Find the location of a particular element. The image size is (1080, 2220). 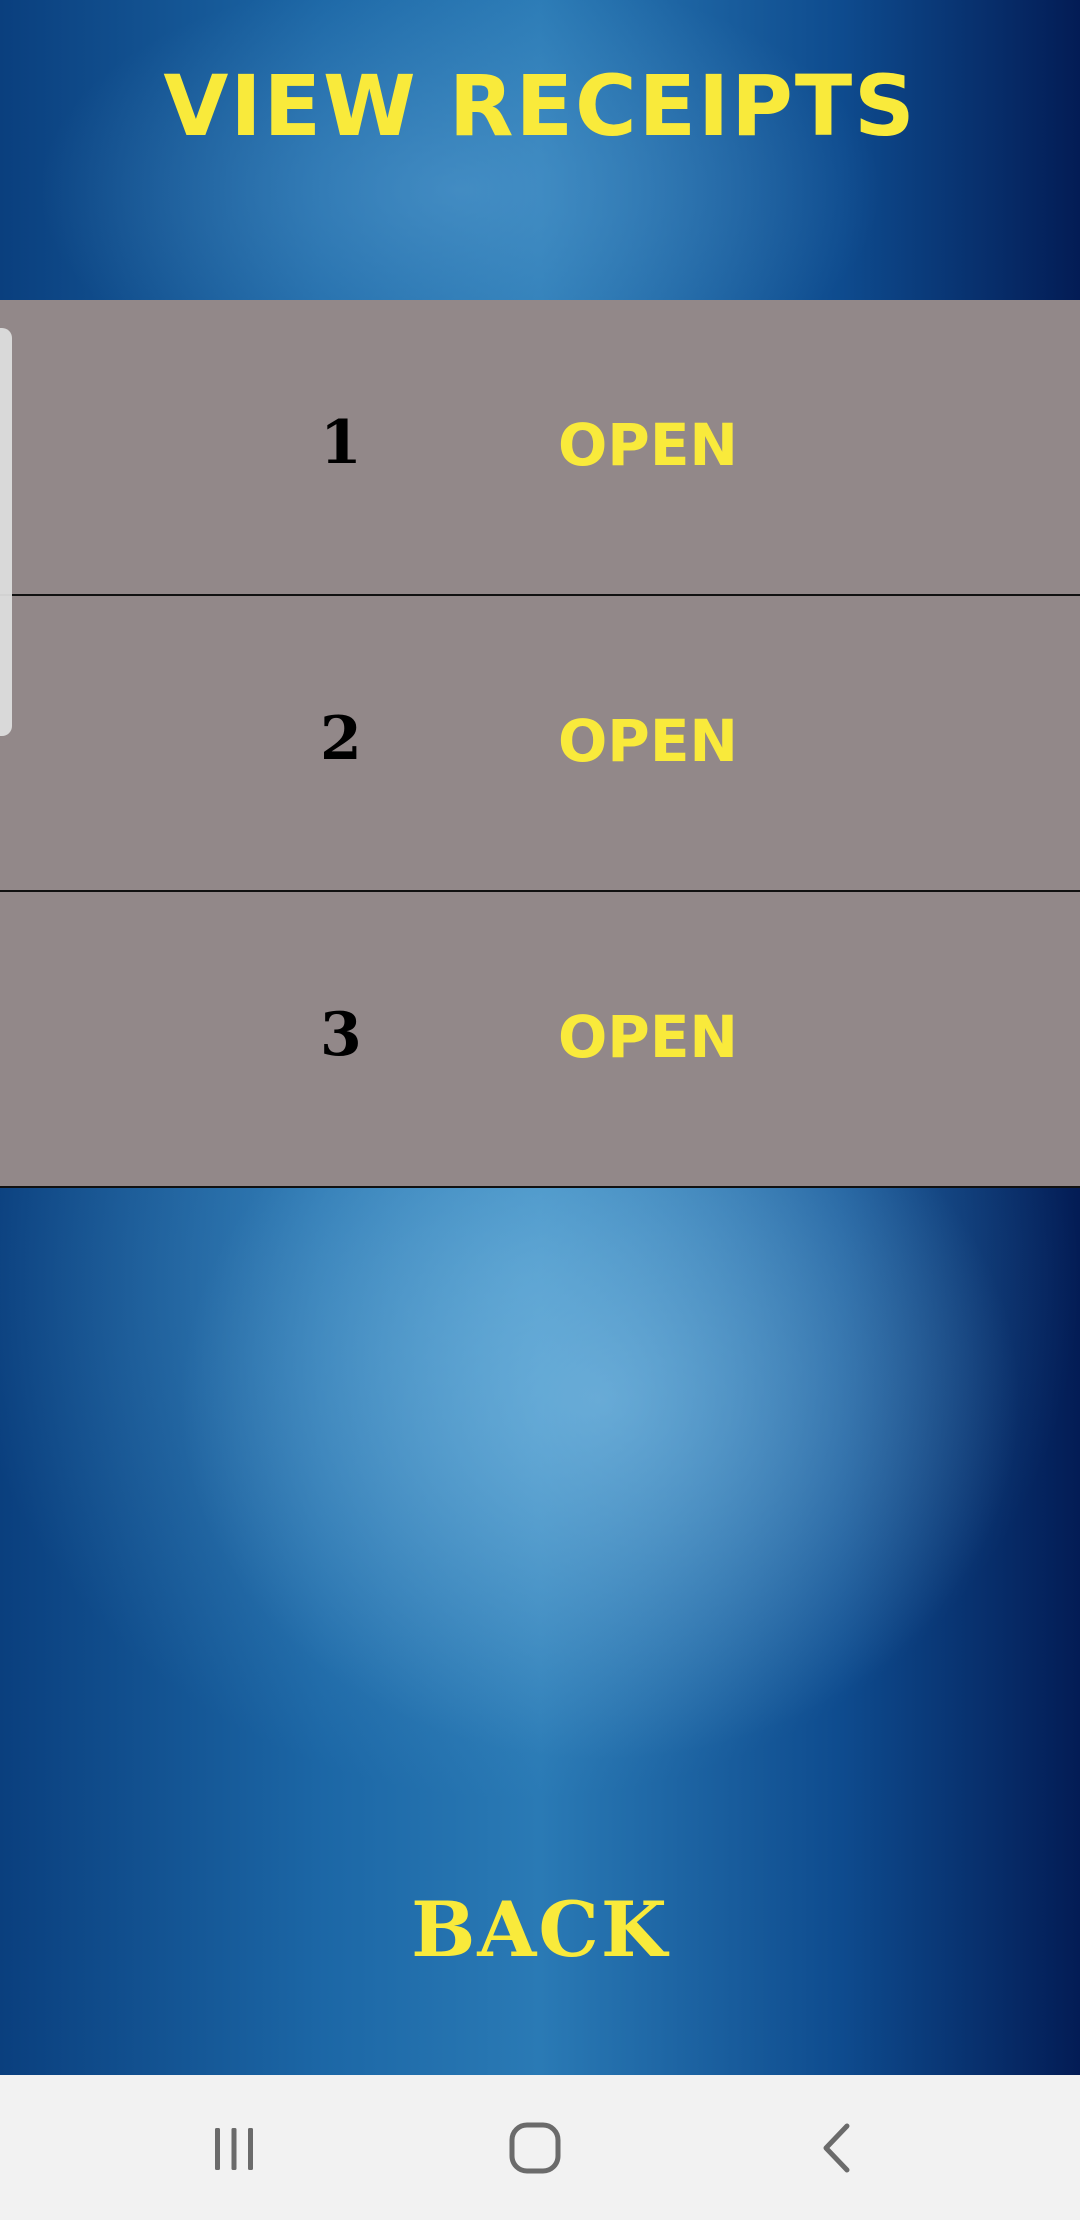

receipt-number: 2 is located at coordinates (341, 739).